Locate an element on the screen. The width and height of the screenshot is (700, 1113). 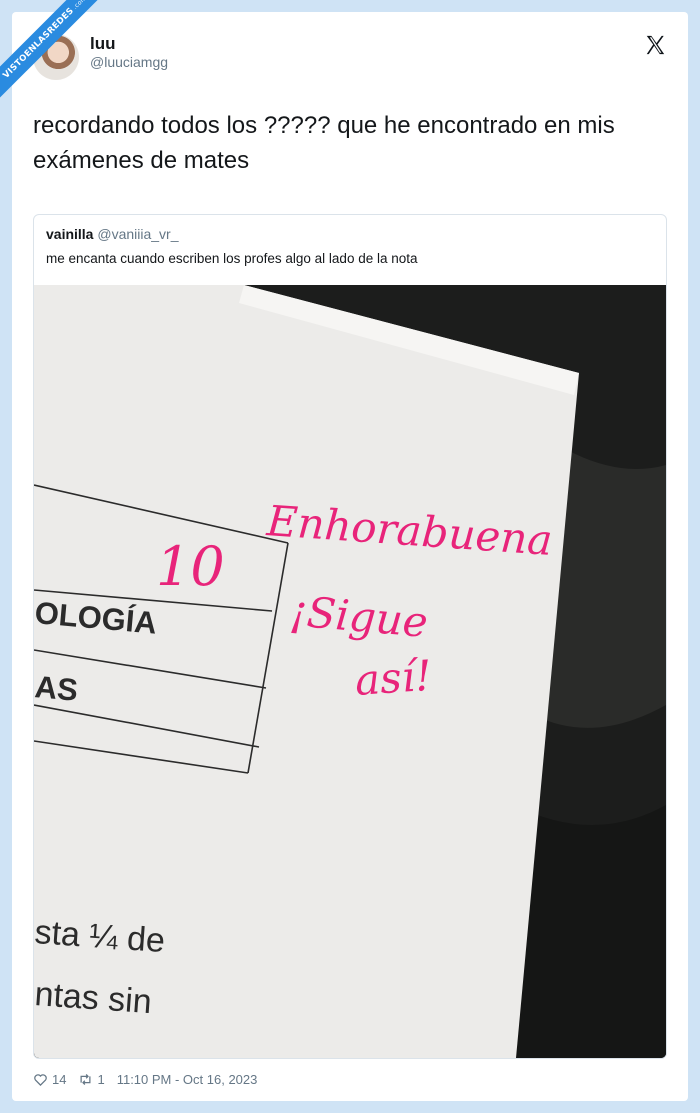
retweet-icon is located at coordinates (85, 1079).